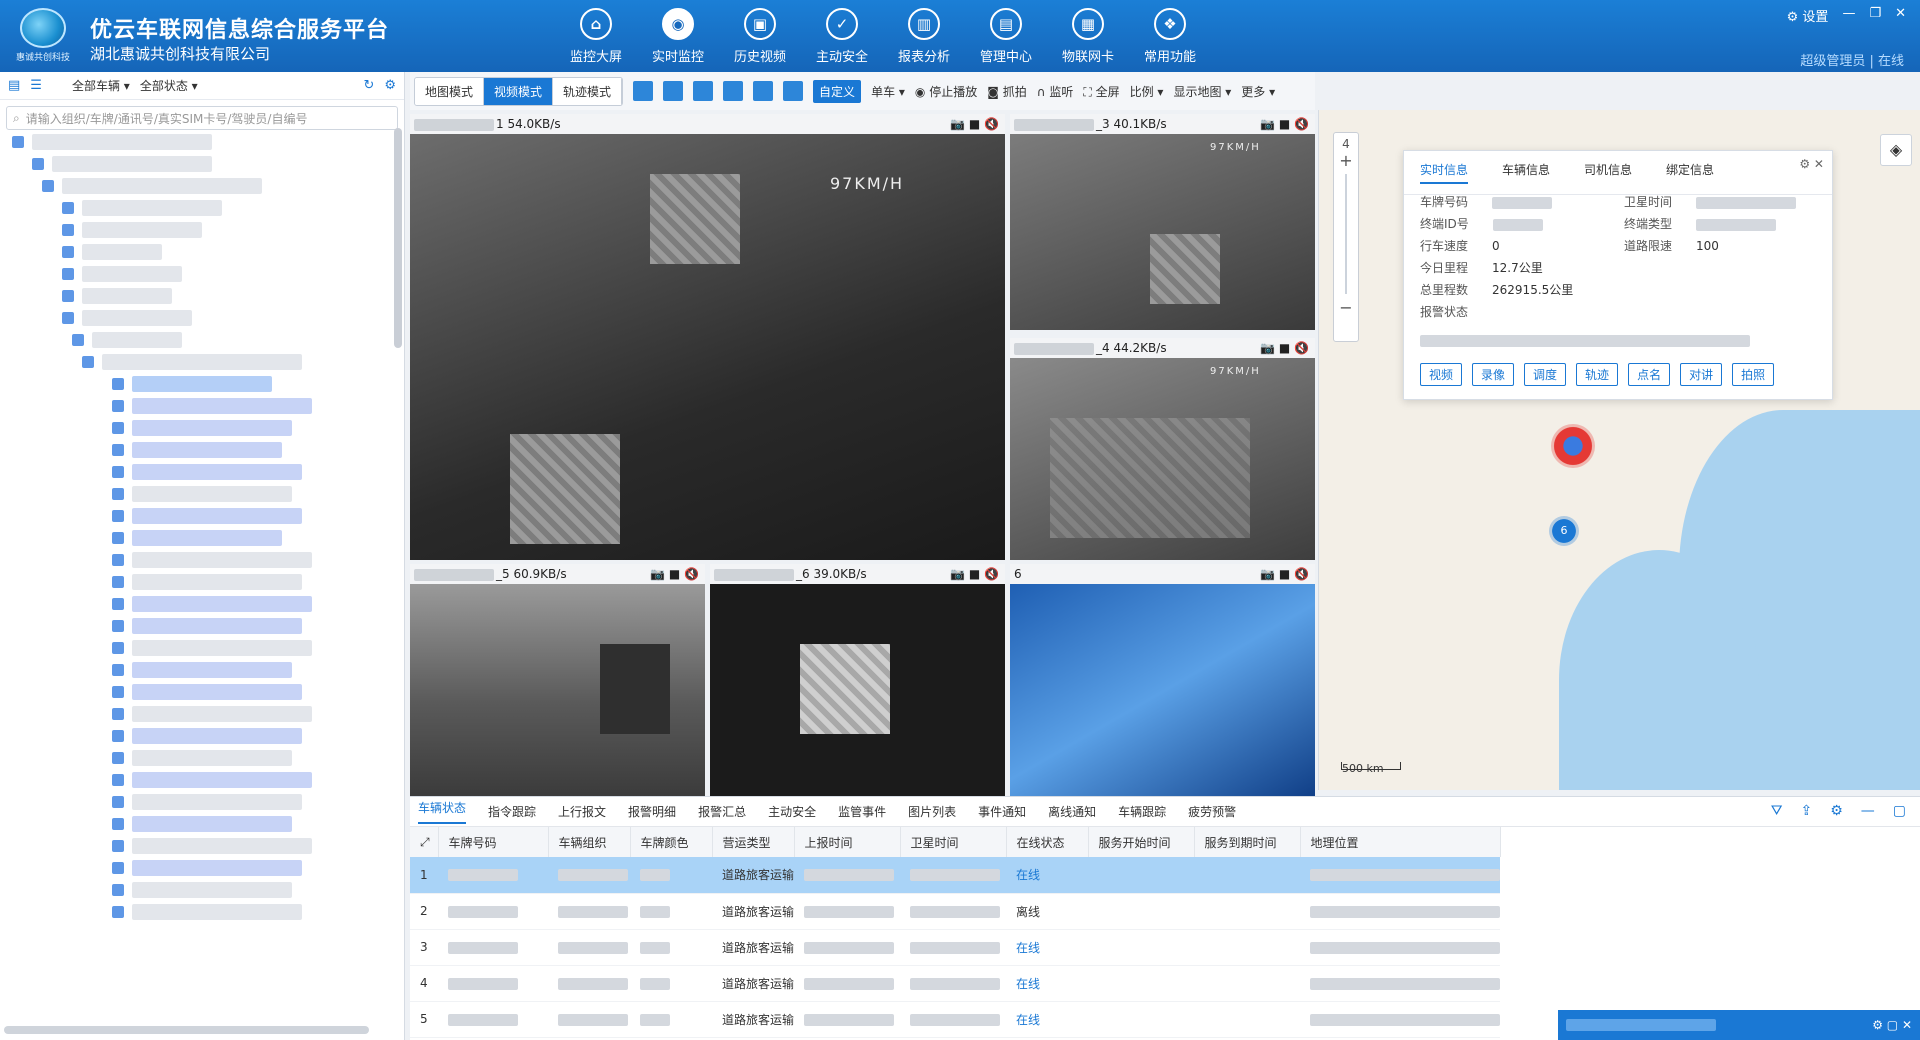  Describe the element at coordinates (1441, 374) in the screenshot. I see `video-action-button: 视频` at that location.